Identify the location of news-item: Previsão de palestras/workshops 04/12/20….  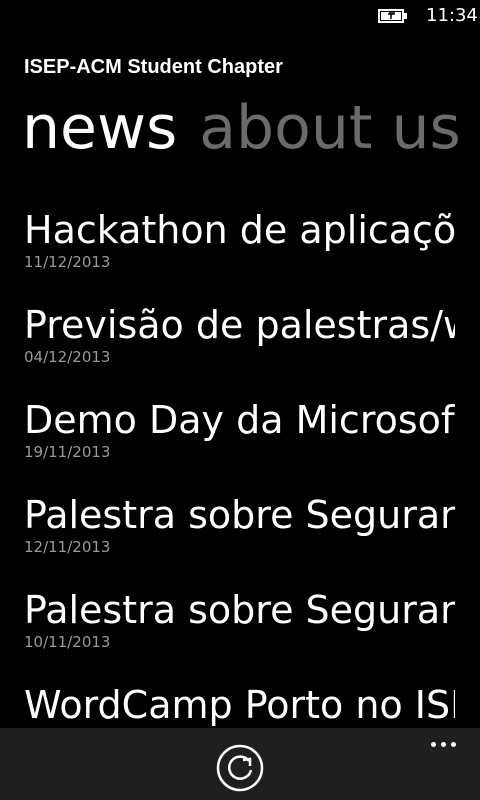
(239, 346).